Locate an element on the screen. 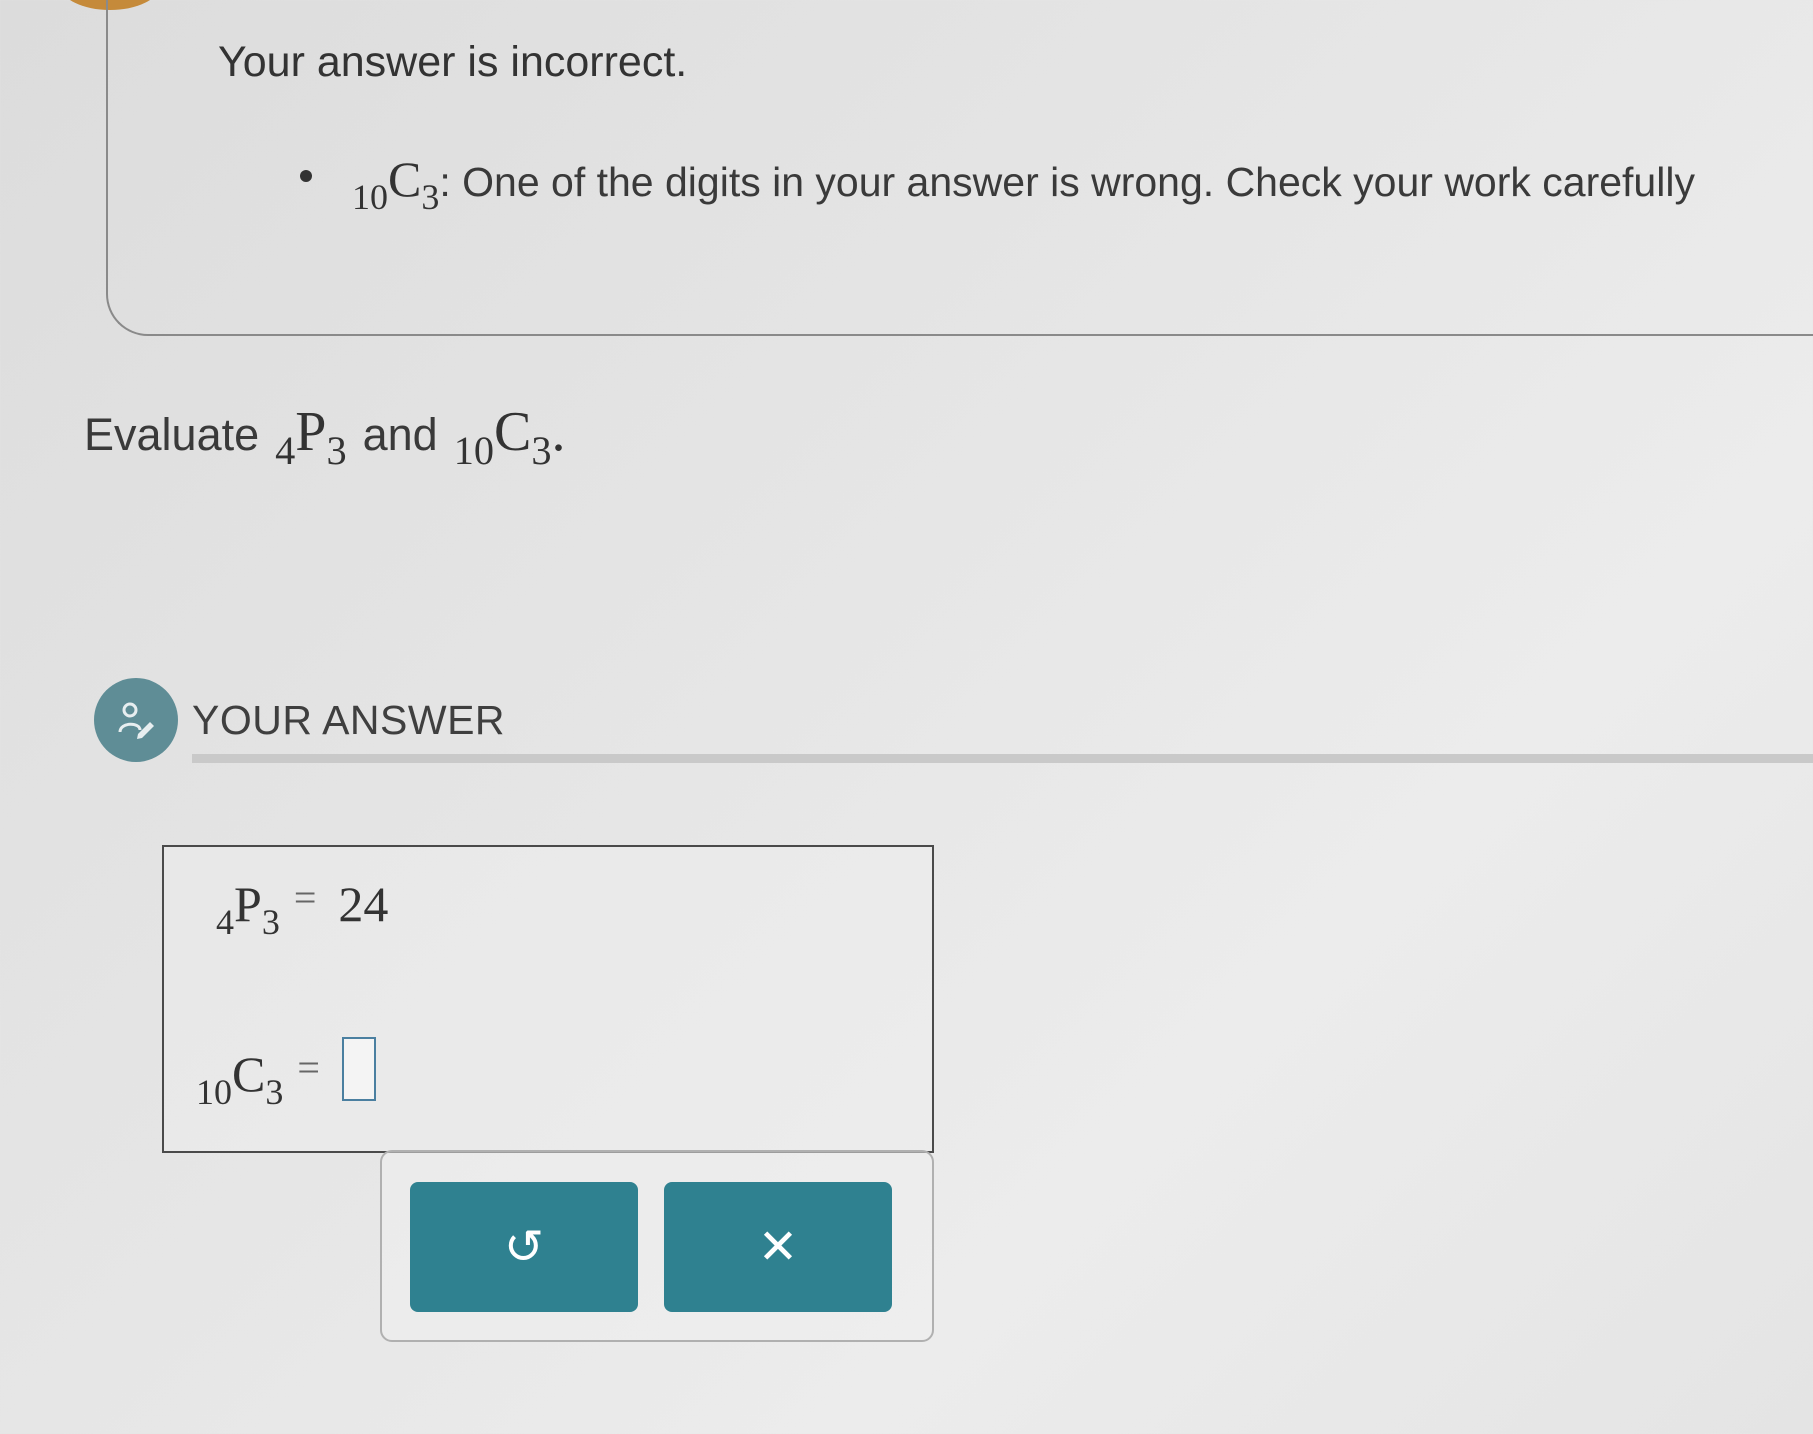 The height and width of the screenshot is (1434, 1813). question-prefix: Evaluate is located at coordinates (172, 434).